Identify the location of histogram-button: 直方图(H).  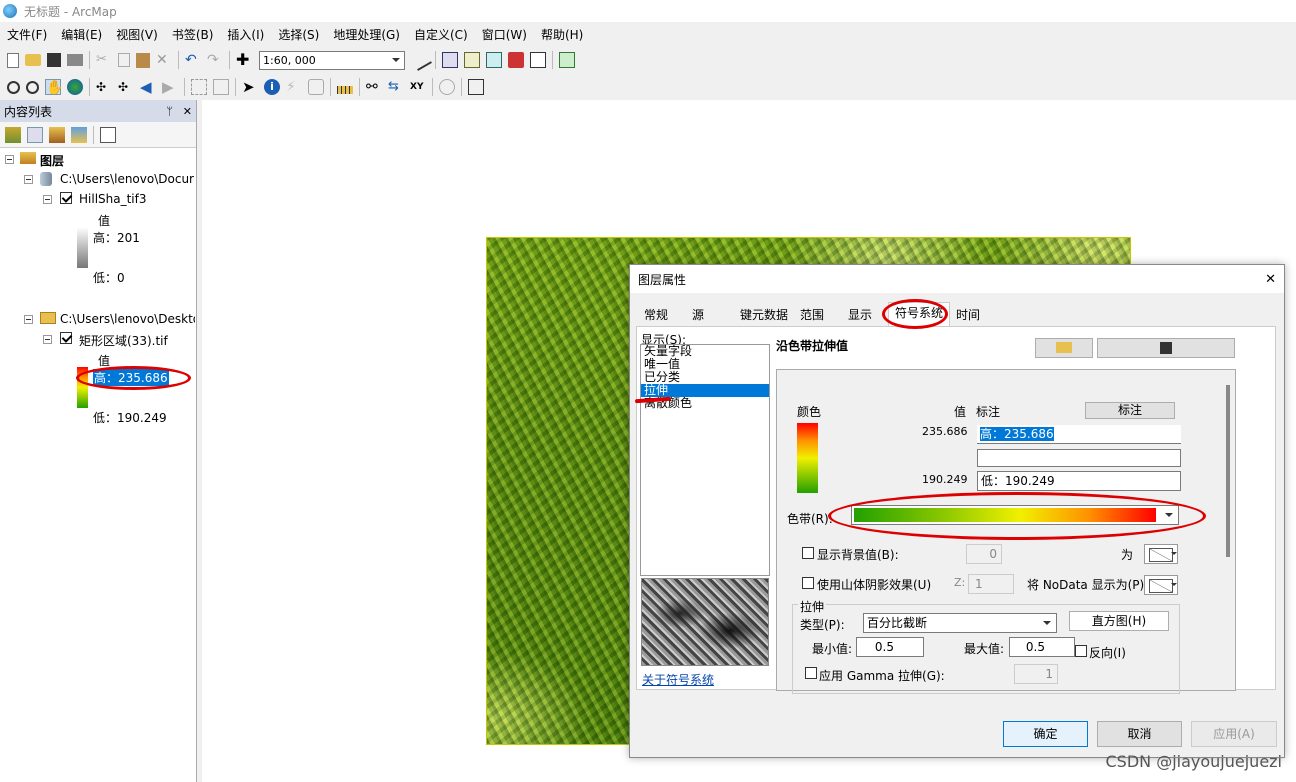
(1119, 621).